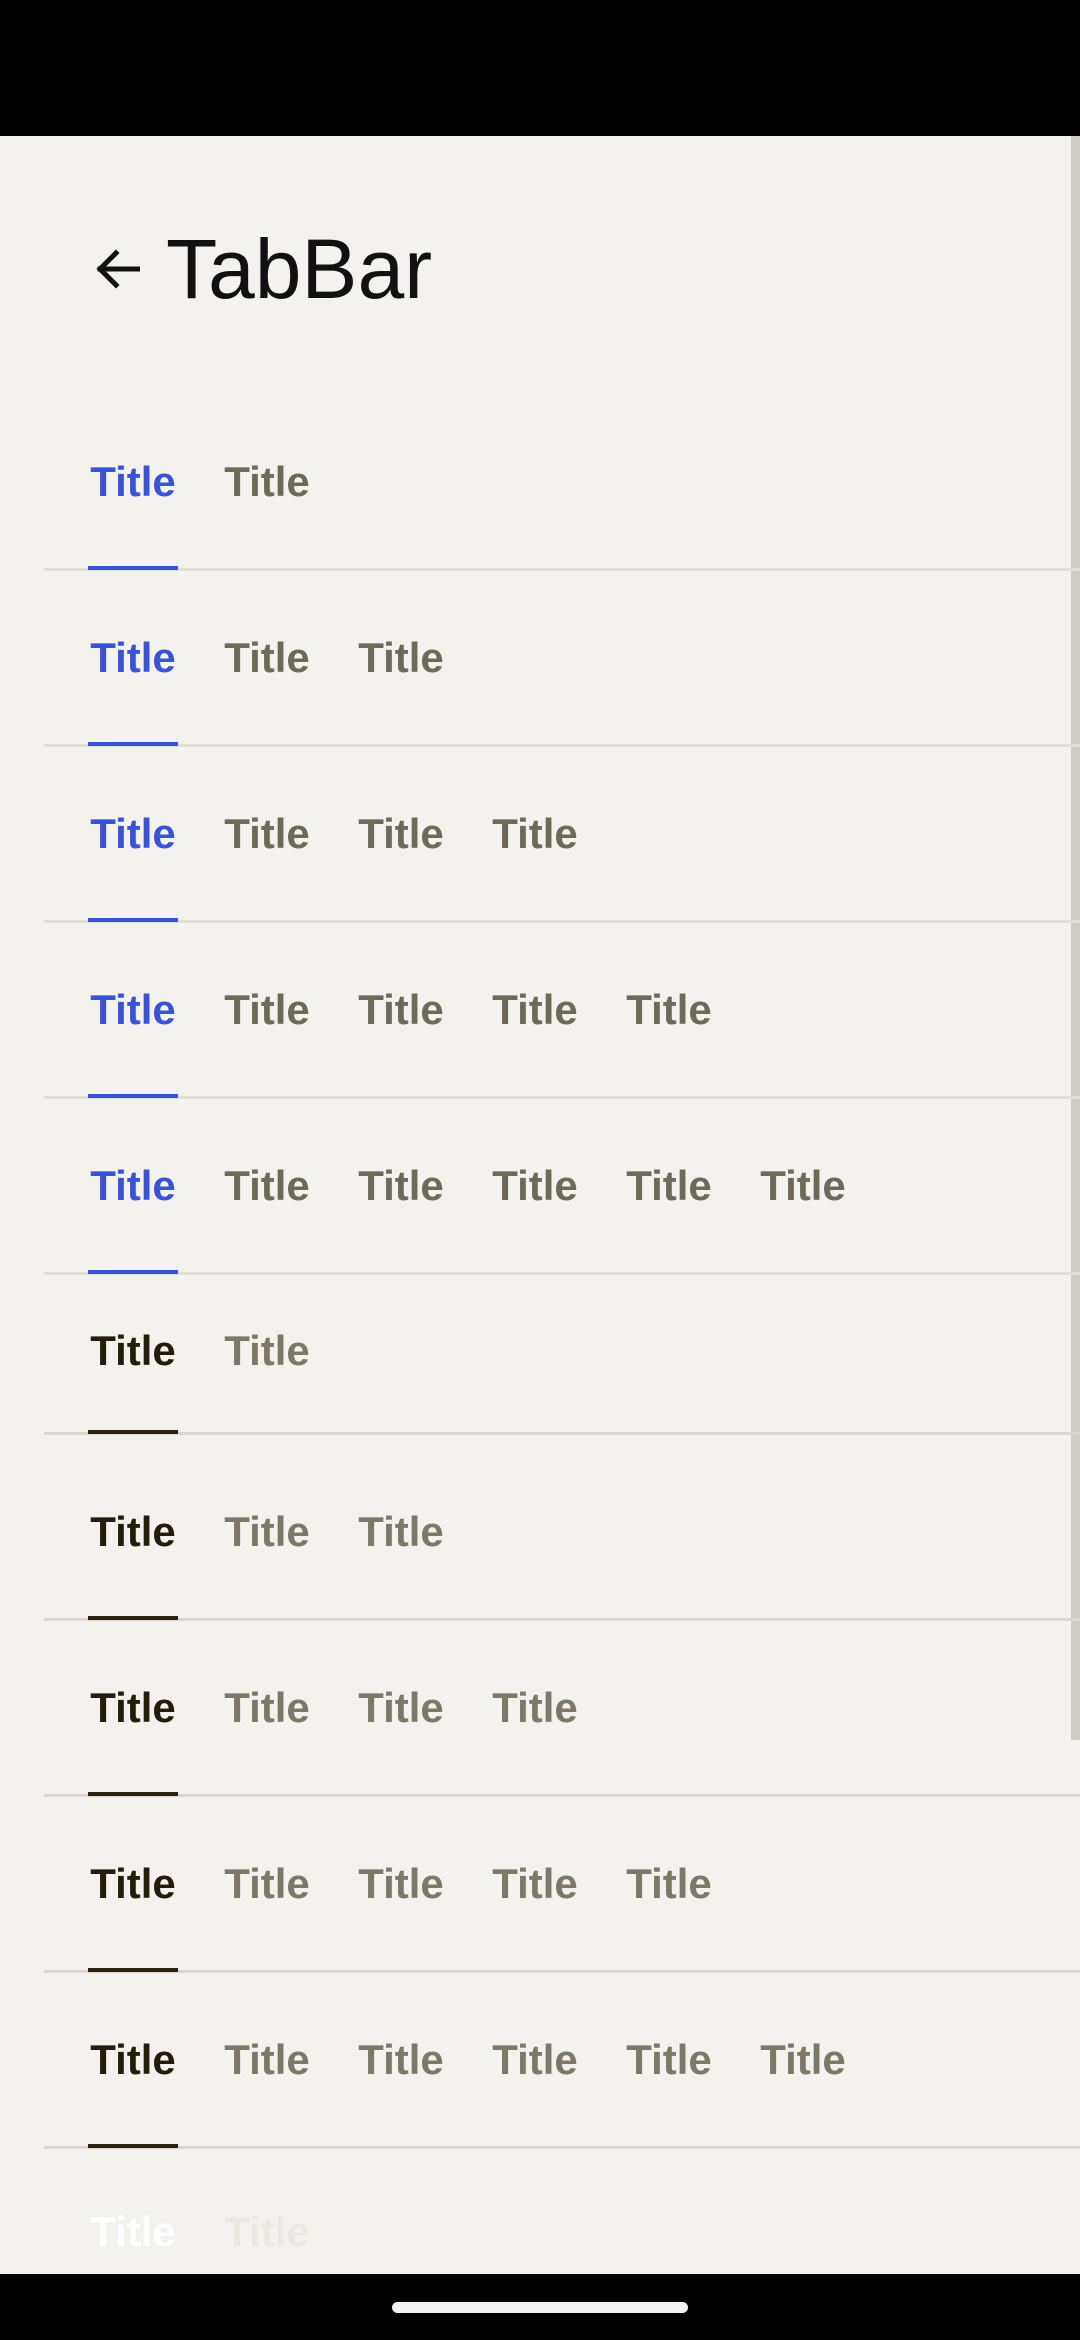  I want to click on navigation-bar, so click(540, 2307).